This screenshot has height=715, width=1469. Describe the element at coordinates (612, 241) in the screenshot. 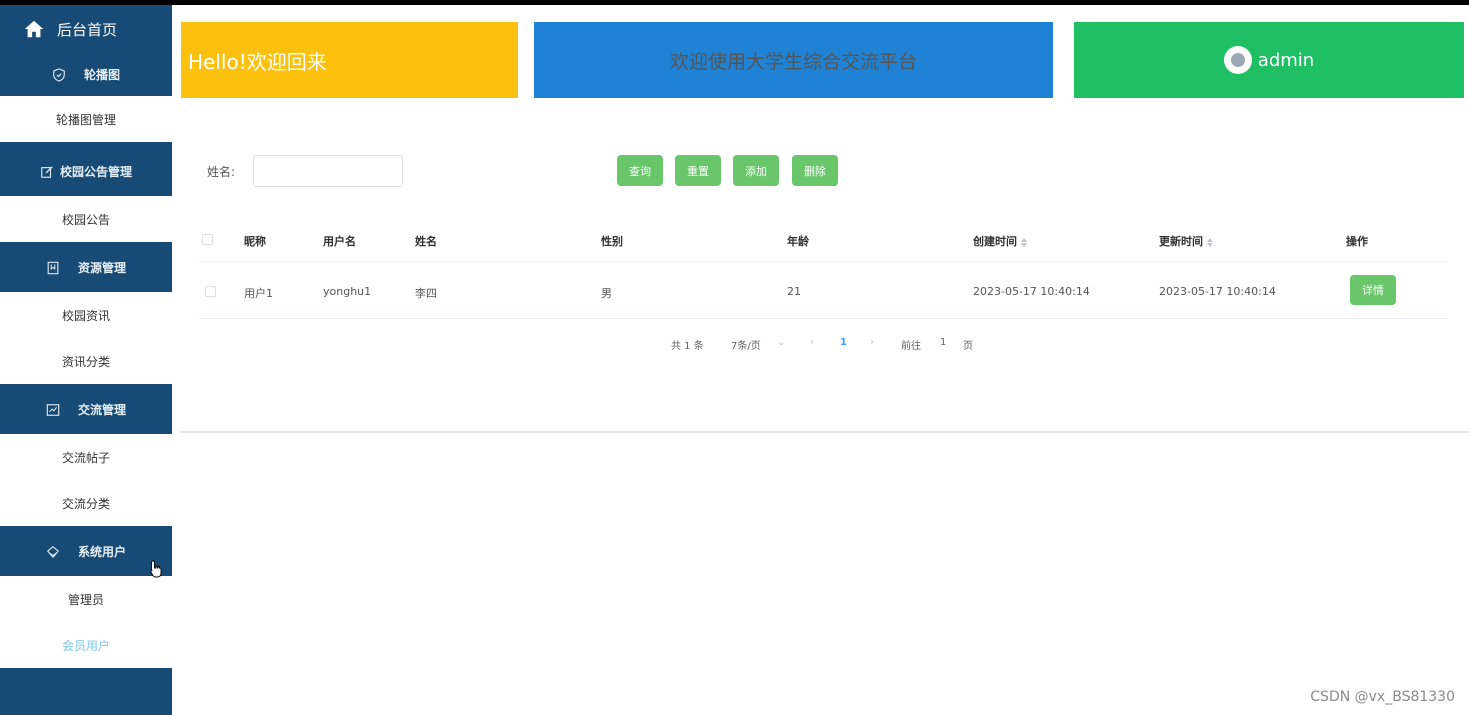

I see `column-header-gender: 性别` at that location.